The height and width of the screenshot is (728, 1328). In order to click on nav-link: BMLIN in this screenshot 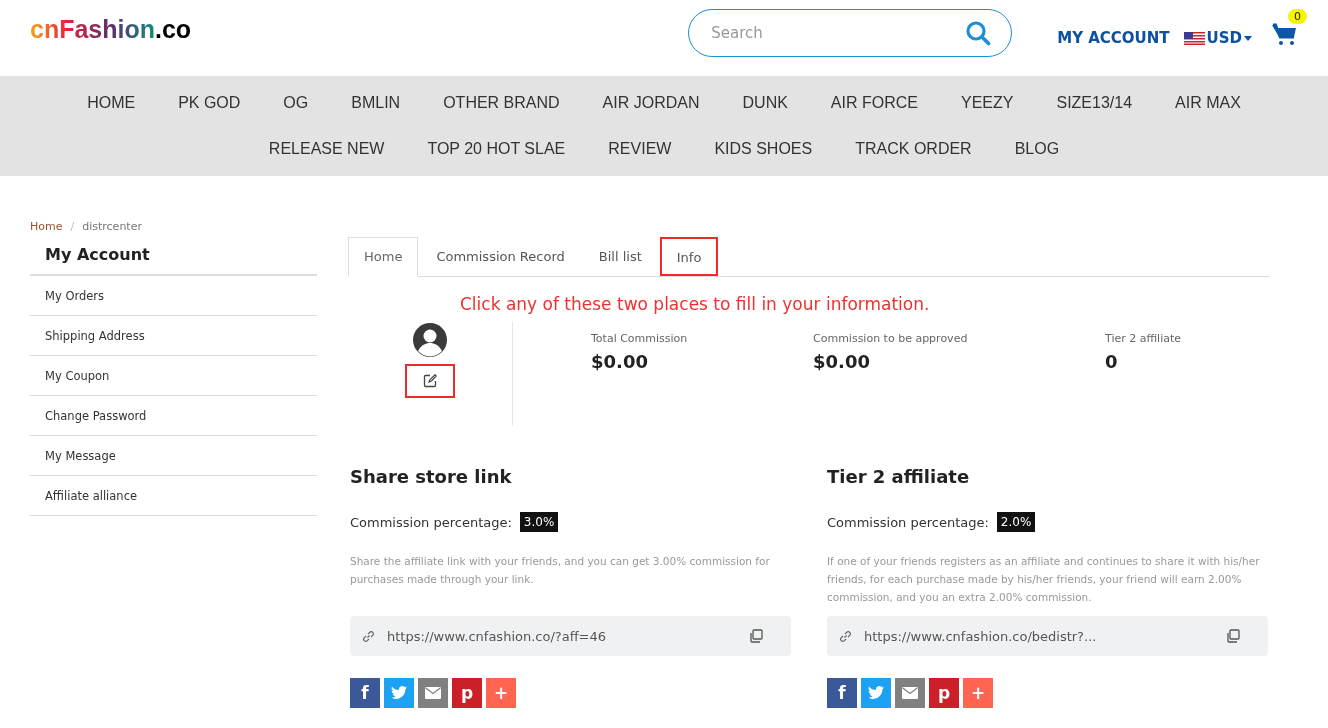, I will do `click(376, 103)`.